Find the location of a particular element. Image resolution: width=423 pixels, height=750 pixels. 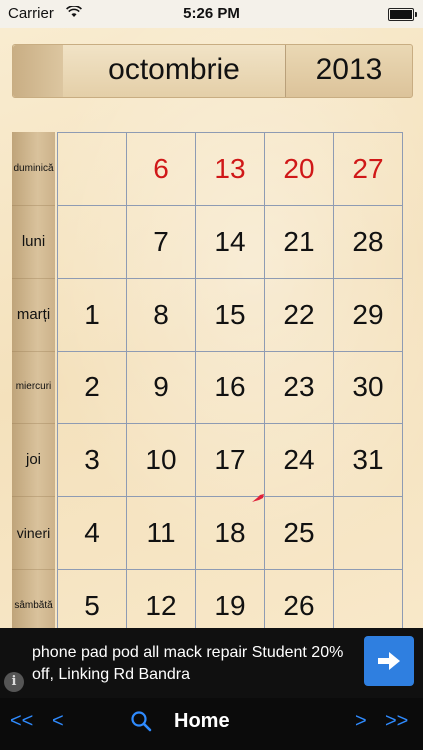

weekday-label: miercuri is located at coordinates (33, 388).